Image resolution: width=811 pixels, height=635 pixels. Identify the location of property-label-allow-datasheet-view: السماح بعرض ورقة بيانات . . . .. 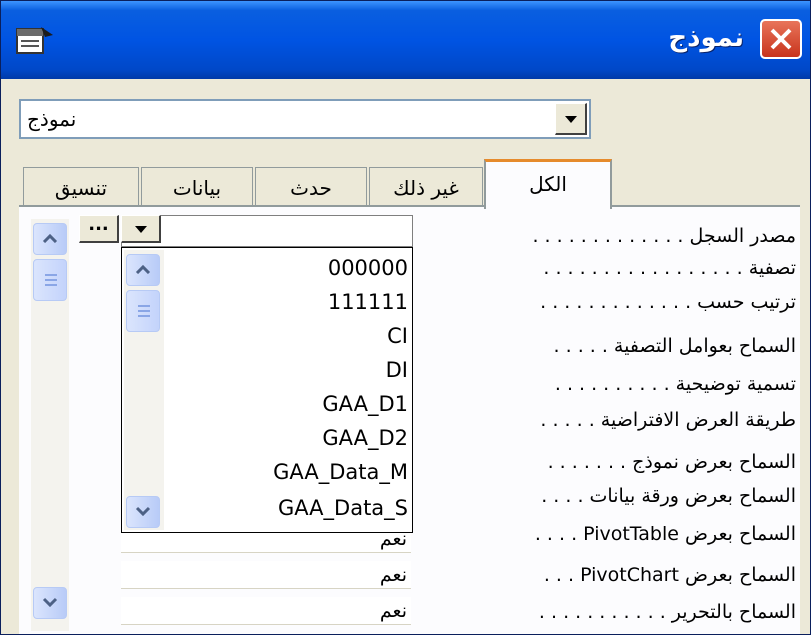
(668, 496).